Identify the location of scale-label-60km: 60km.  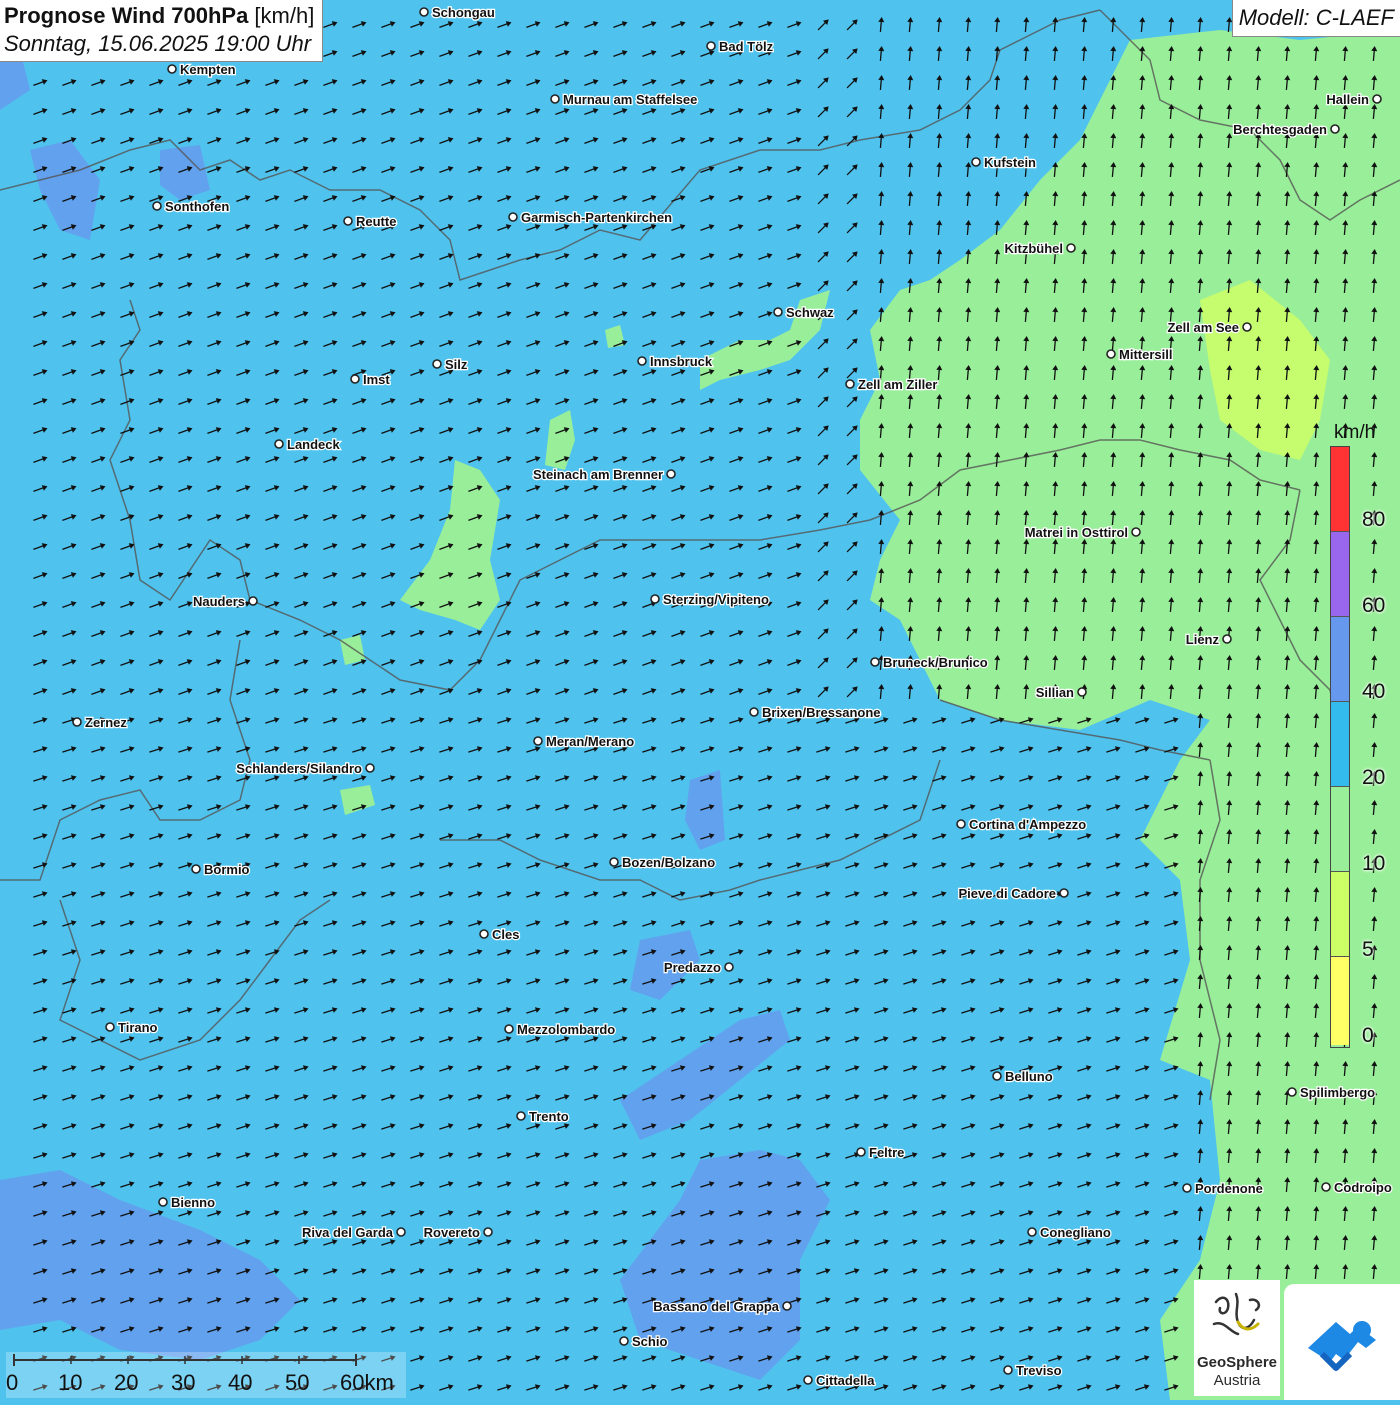
(367, 1382).